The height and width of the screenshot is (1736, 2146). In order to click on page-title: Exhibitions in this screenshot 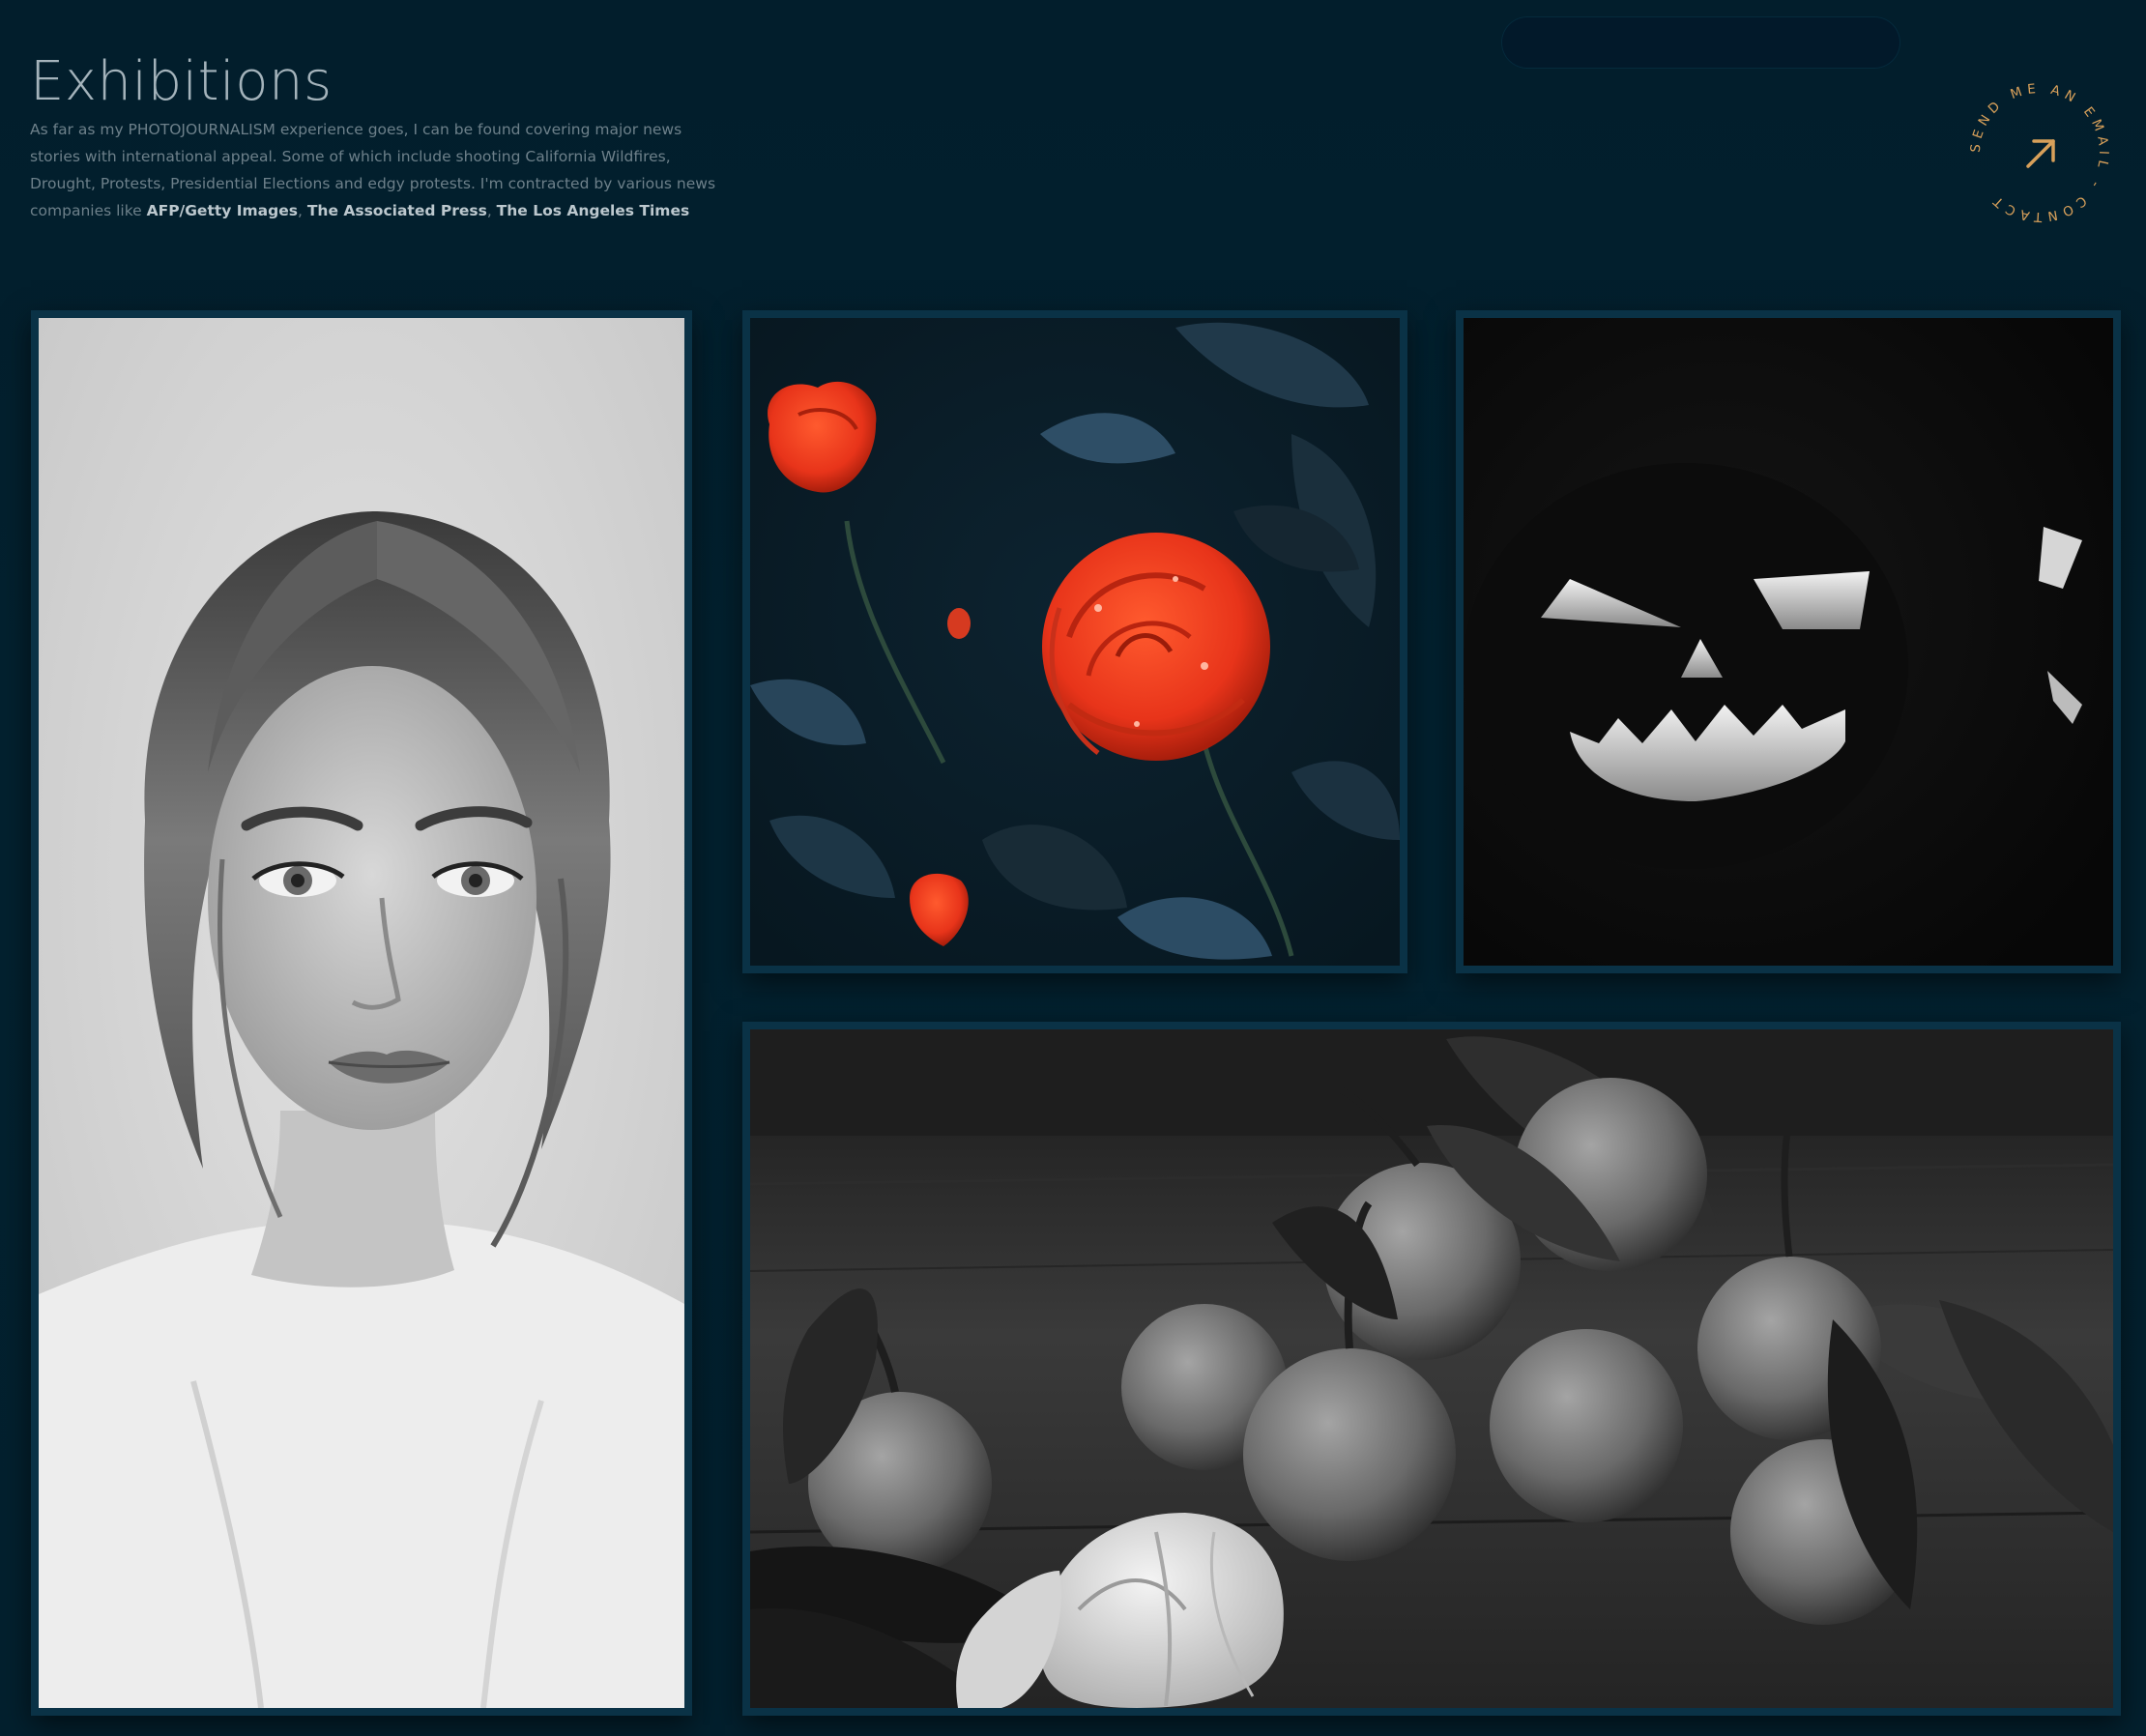, I will do `click(181, 81)`.